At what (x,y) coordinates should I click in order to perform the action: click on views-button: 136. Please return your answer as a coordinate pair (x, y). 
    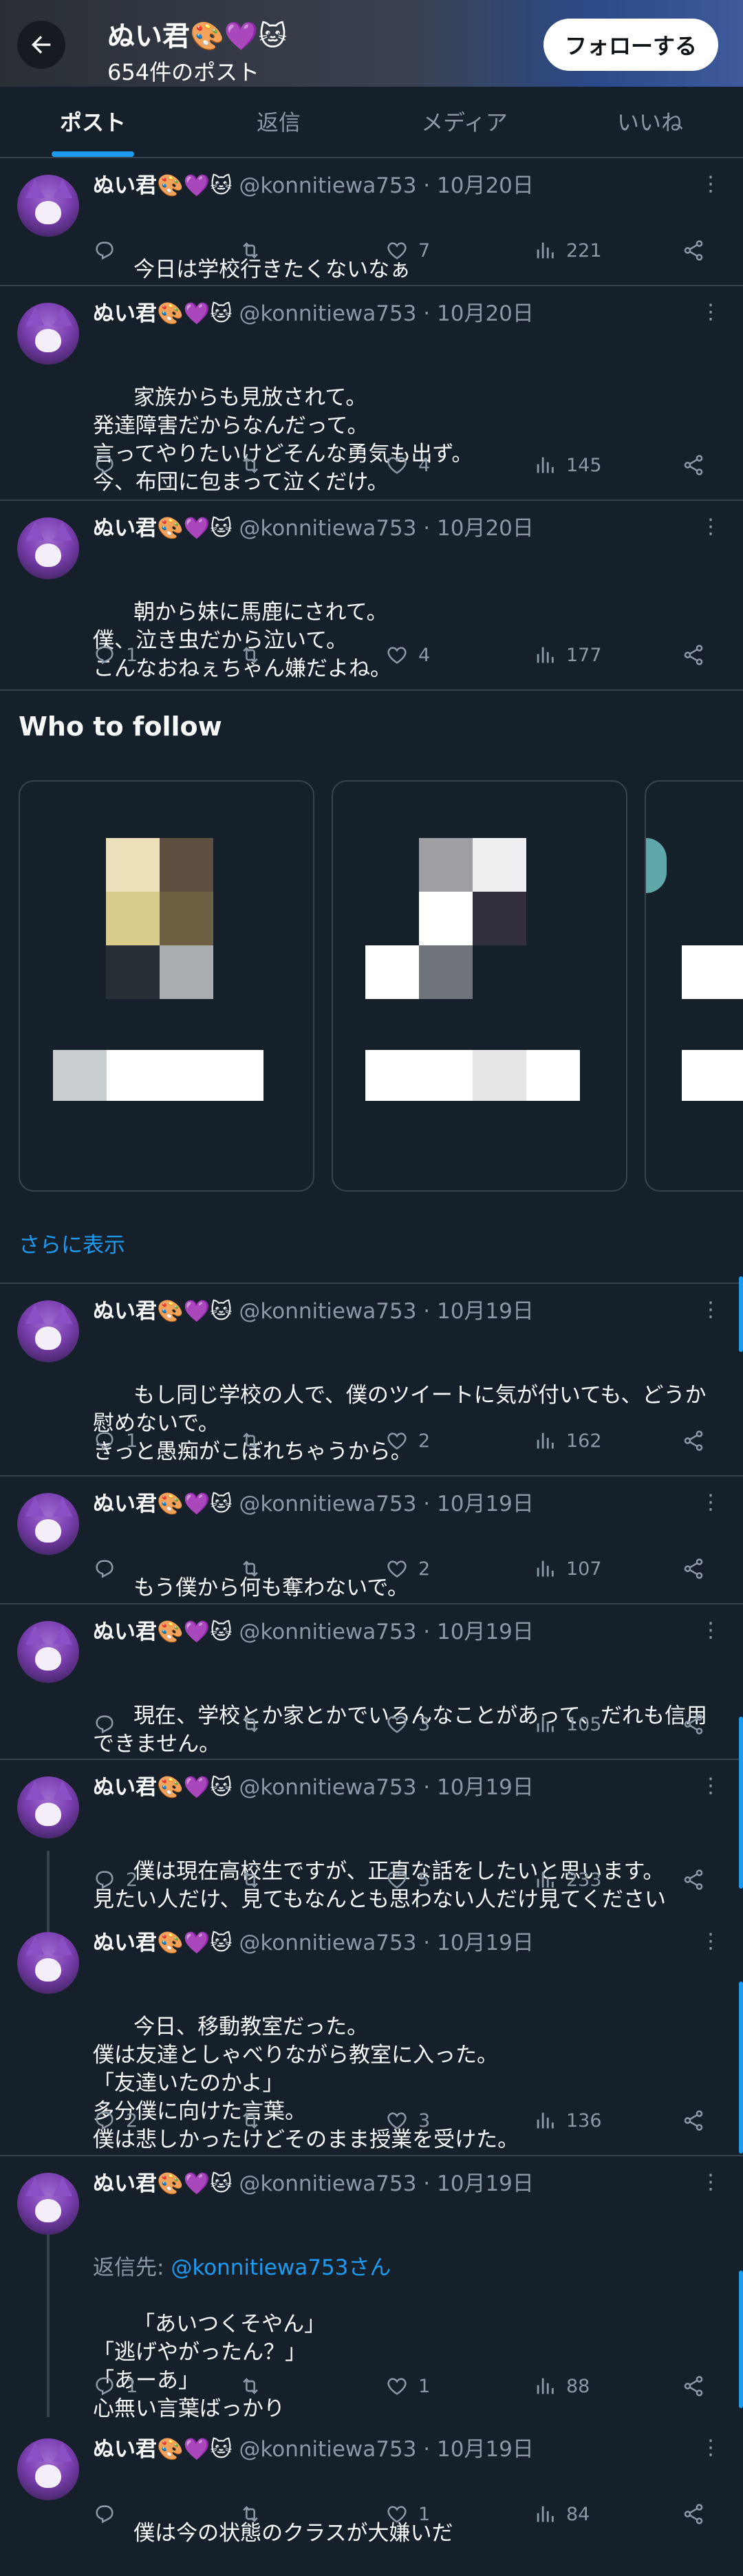
    Looking at the image, I should click on (567, 2120).